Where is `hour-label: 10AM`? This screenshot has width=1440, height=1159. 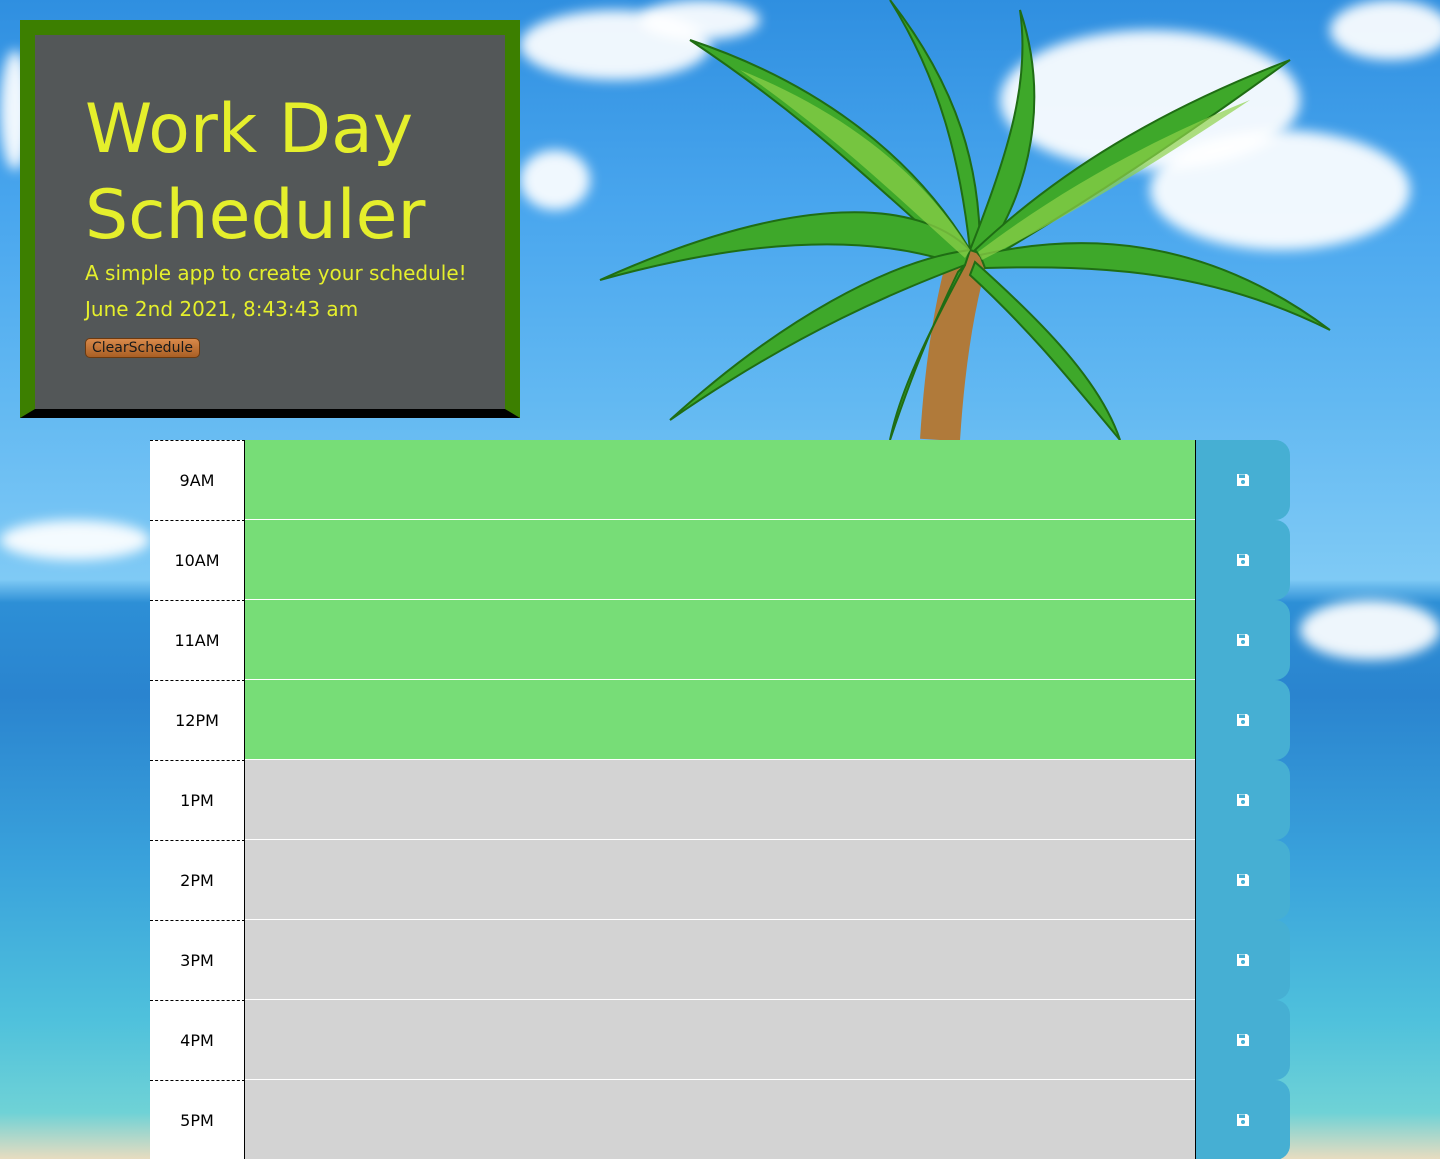 hour-label: 10AM is located at coordinates (197, 560).